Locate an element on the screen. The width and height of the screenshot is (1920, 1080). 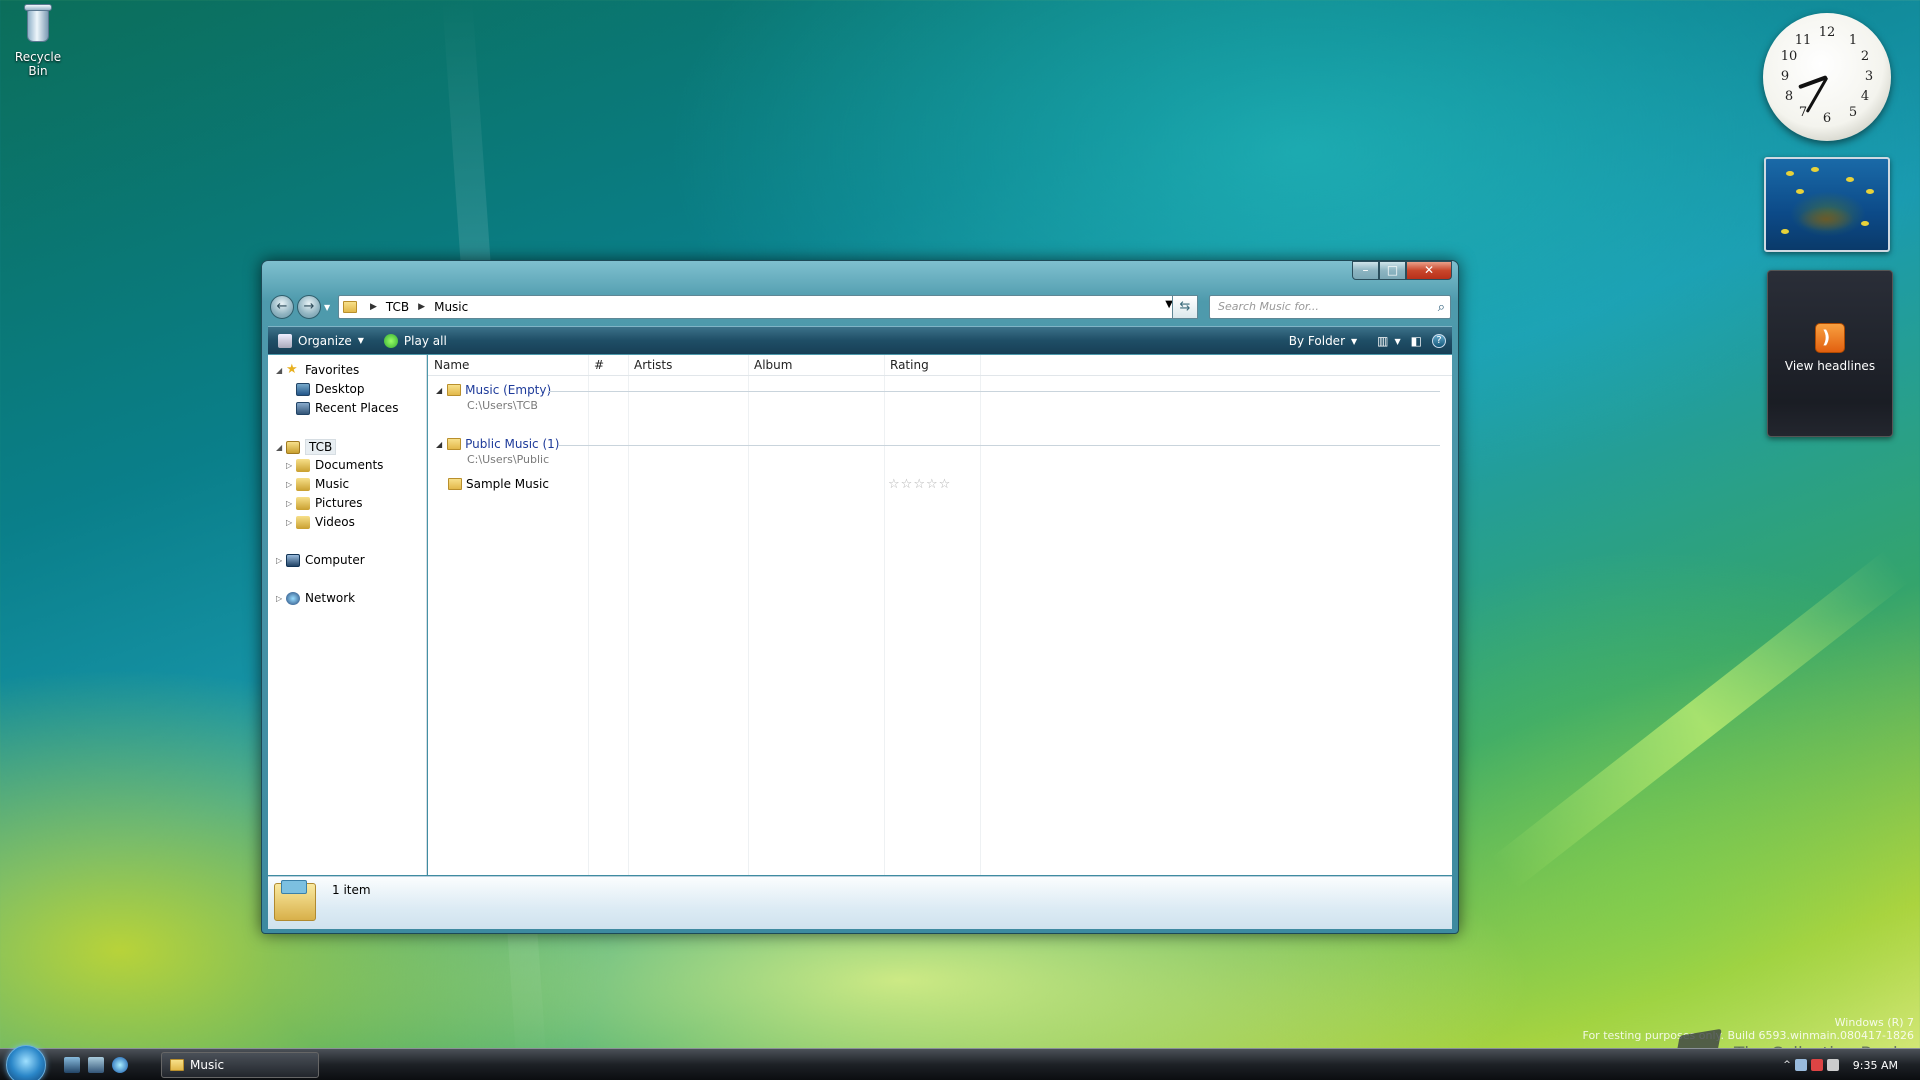
nav-user-tcb: ◢ TCB is located at coordinates (306, 447).